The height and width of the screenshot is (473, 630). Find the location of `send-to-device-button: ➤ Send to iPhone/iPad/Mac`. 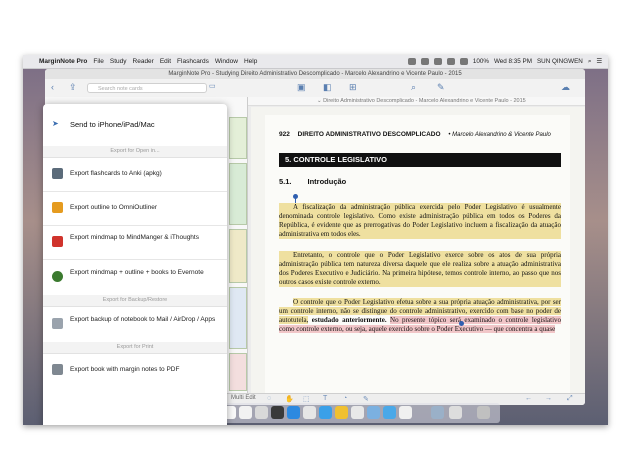

send-to-device-button: ➤ Send to iPhone/iPad/Mac is located at coordinates (135, 125).